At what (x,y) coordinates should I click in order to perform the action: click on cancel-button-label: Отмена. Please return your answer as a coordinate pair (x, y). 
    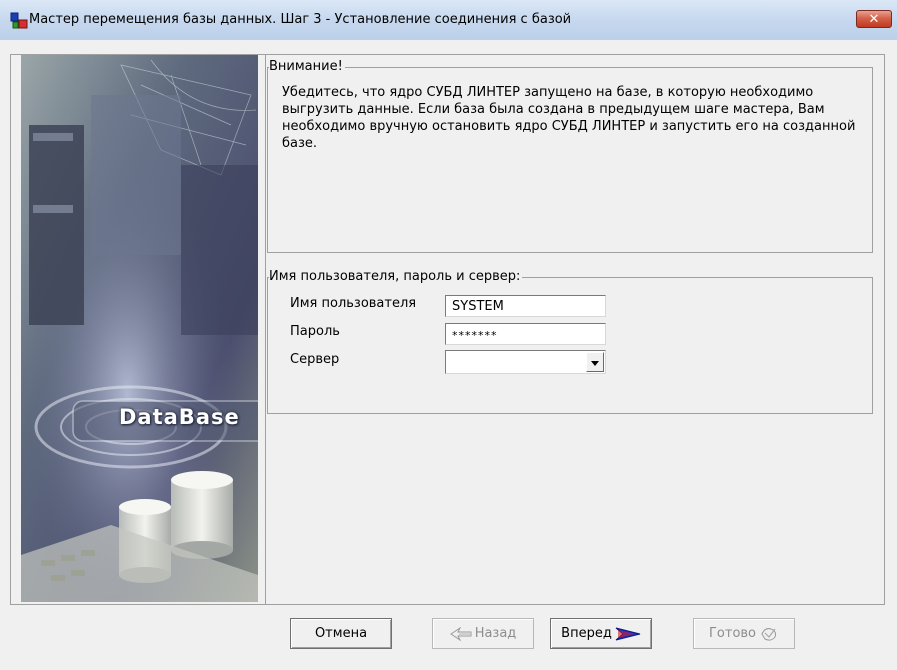
    Looking at the image, I should click on (341, 633).